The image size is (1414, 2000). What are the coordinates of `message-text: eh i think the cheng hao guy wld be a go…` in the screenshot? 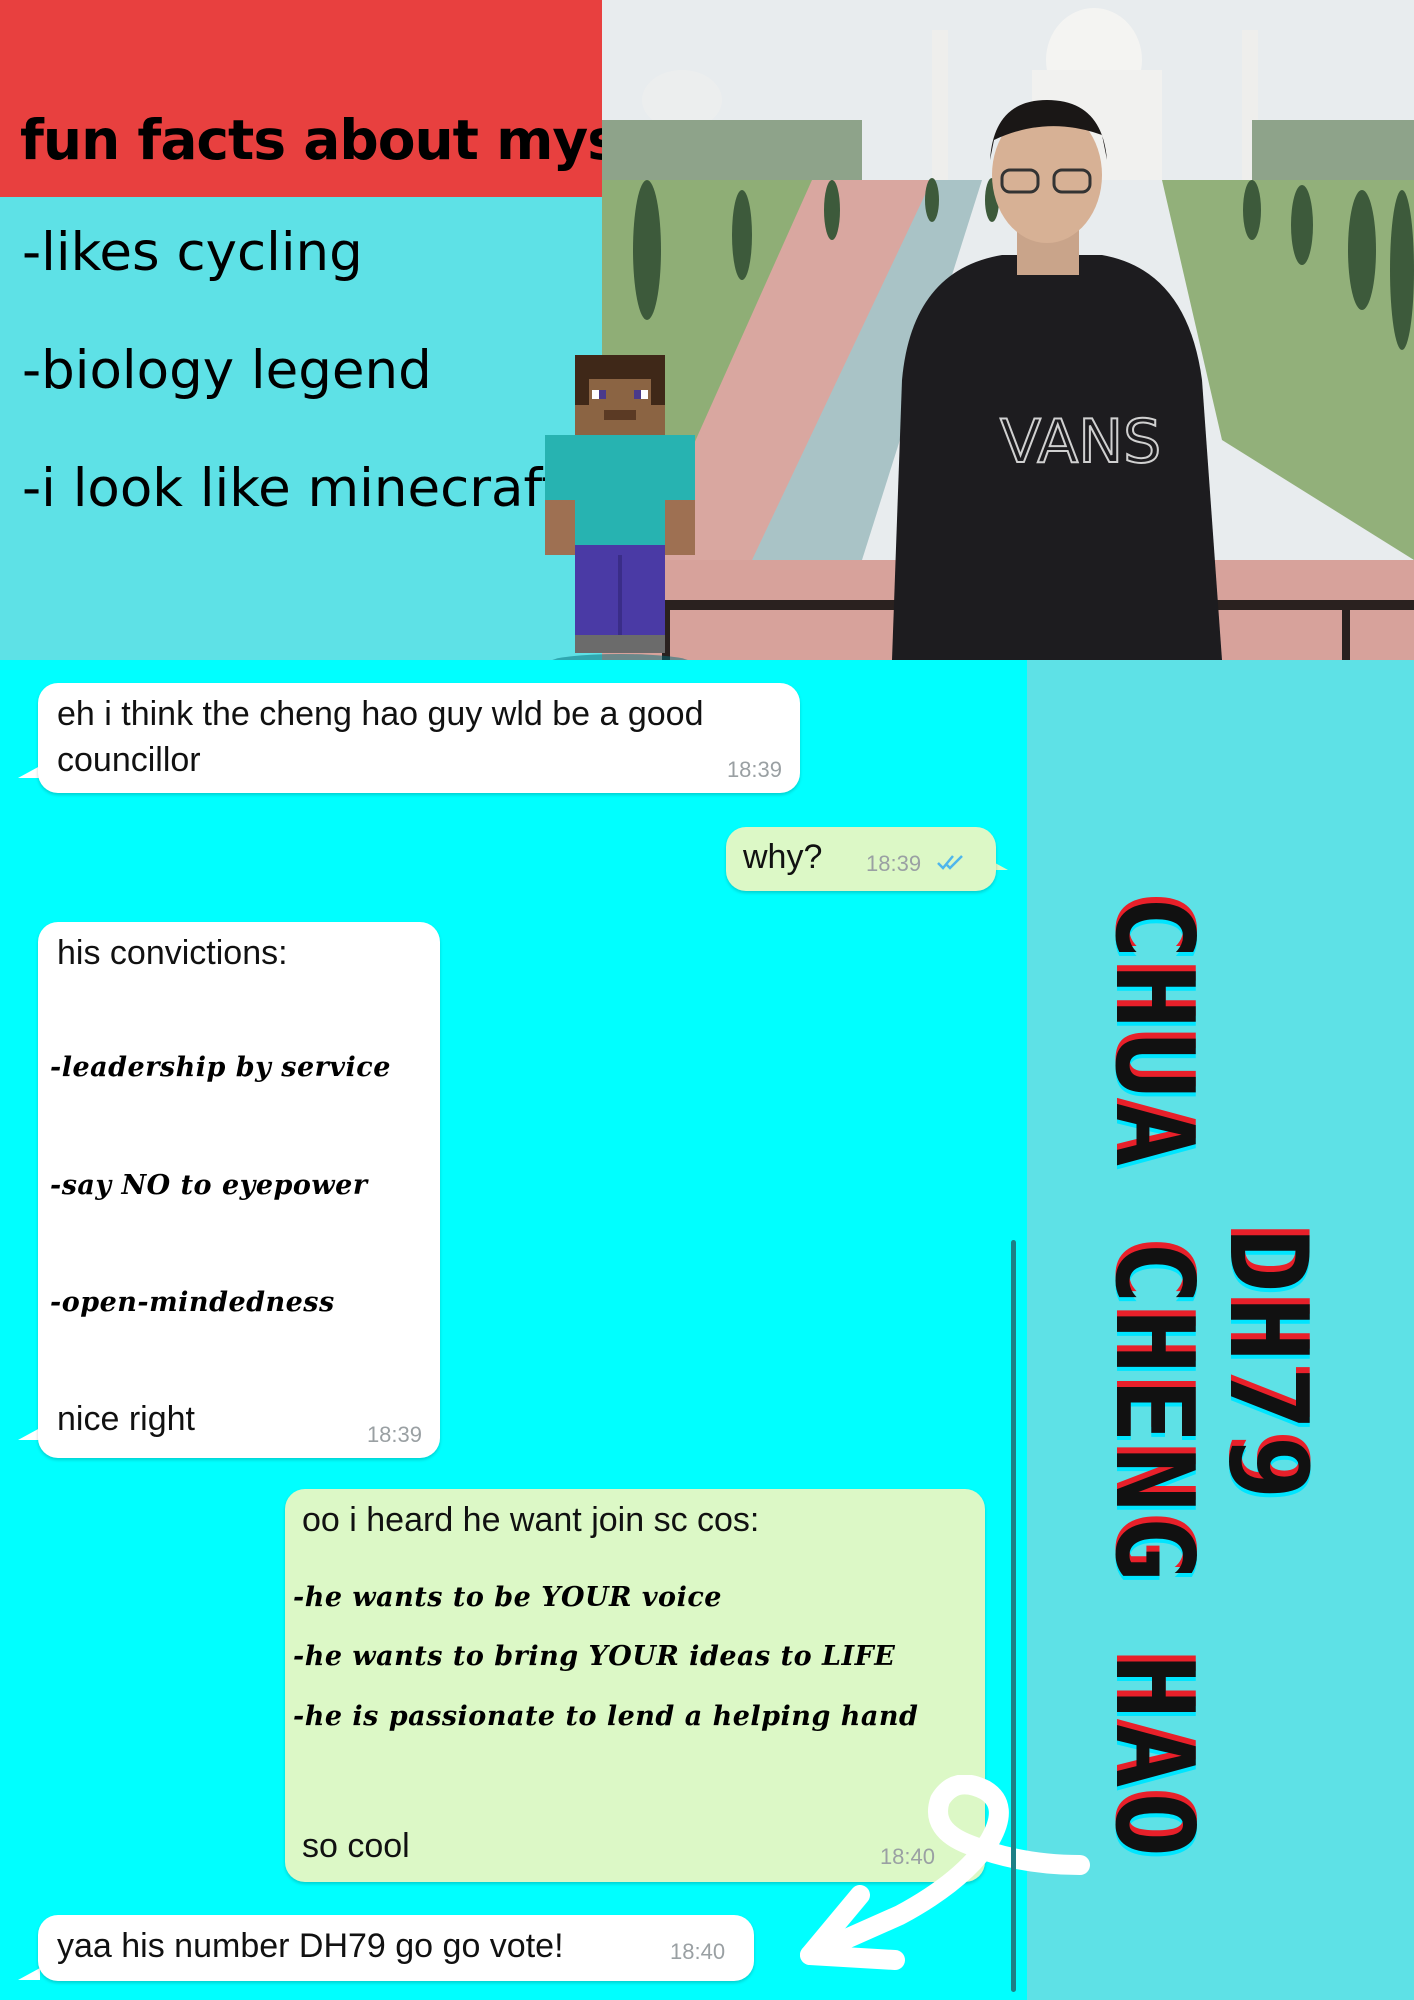 It's located at (380, 714).